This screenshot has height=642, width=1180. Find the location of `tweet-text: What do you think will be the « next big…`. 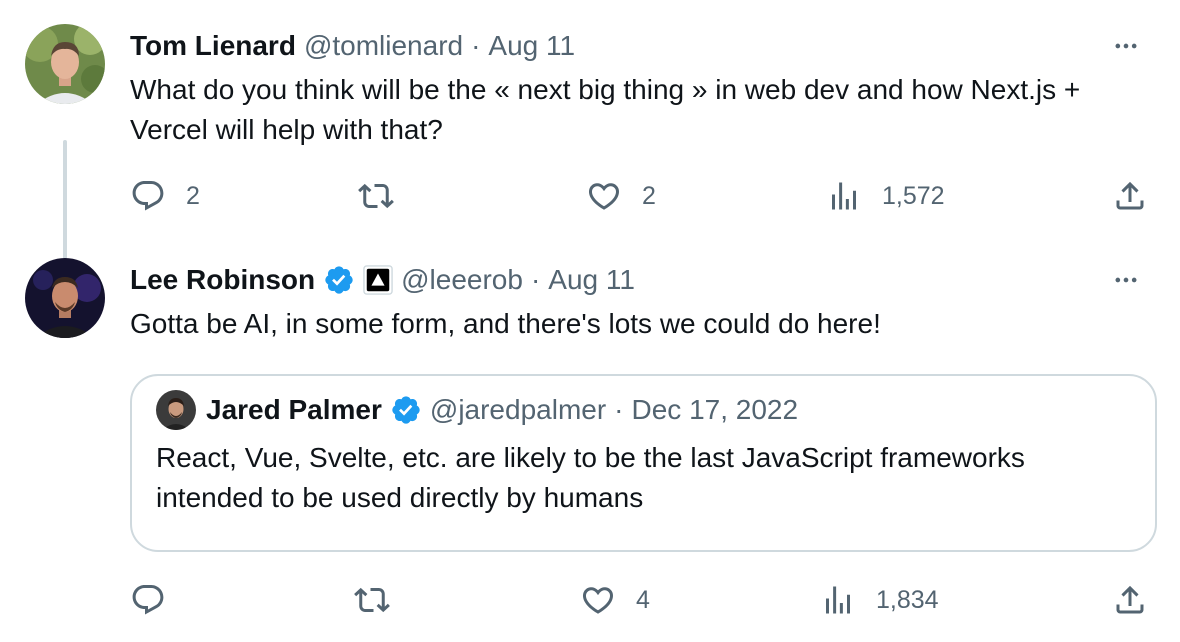

tweet-text: What do you think will be the « next big… is located at coordinates (605, 109).